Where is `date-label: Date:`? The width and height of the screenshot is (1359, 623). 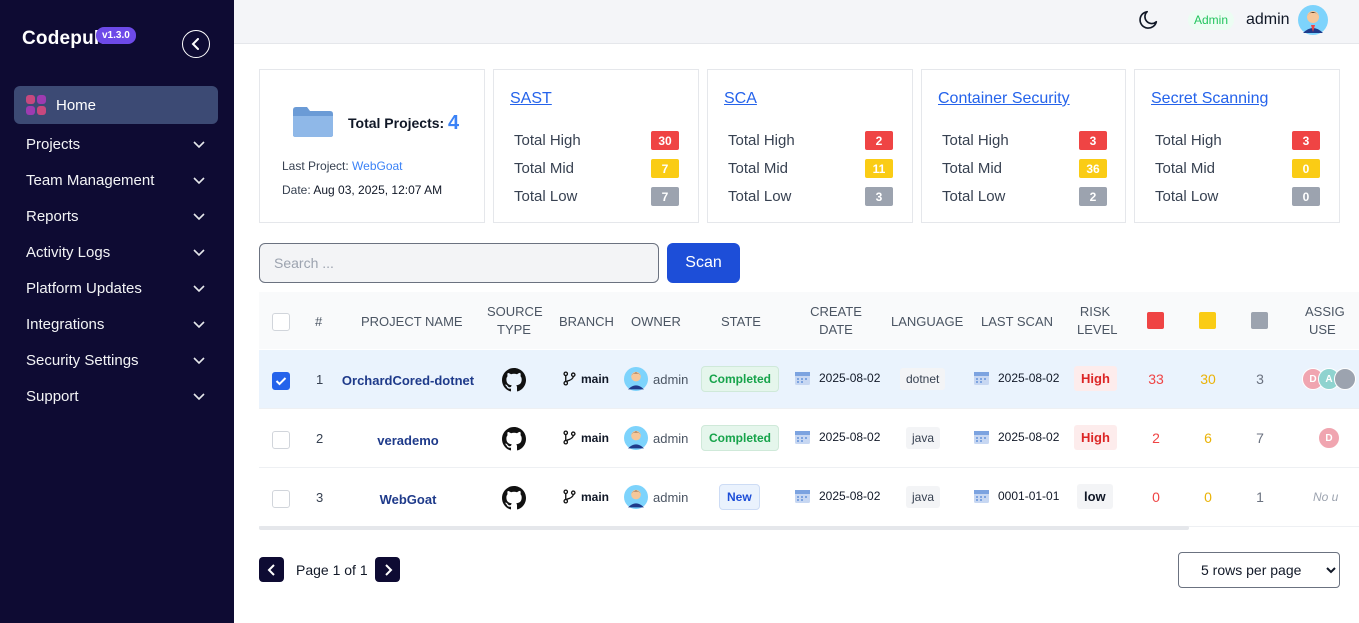 date-label: Date: is located at coordinates (296, 190).